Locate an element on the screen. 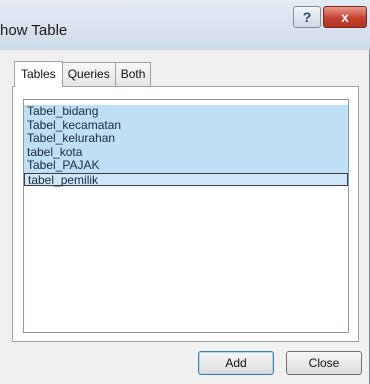 This screenshot has width=370, height=384. list-item-tabel-pemilik: tabel_pemilik is located at coordinates (186, 179).